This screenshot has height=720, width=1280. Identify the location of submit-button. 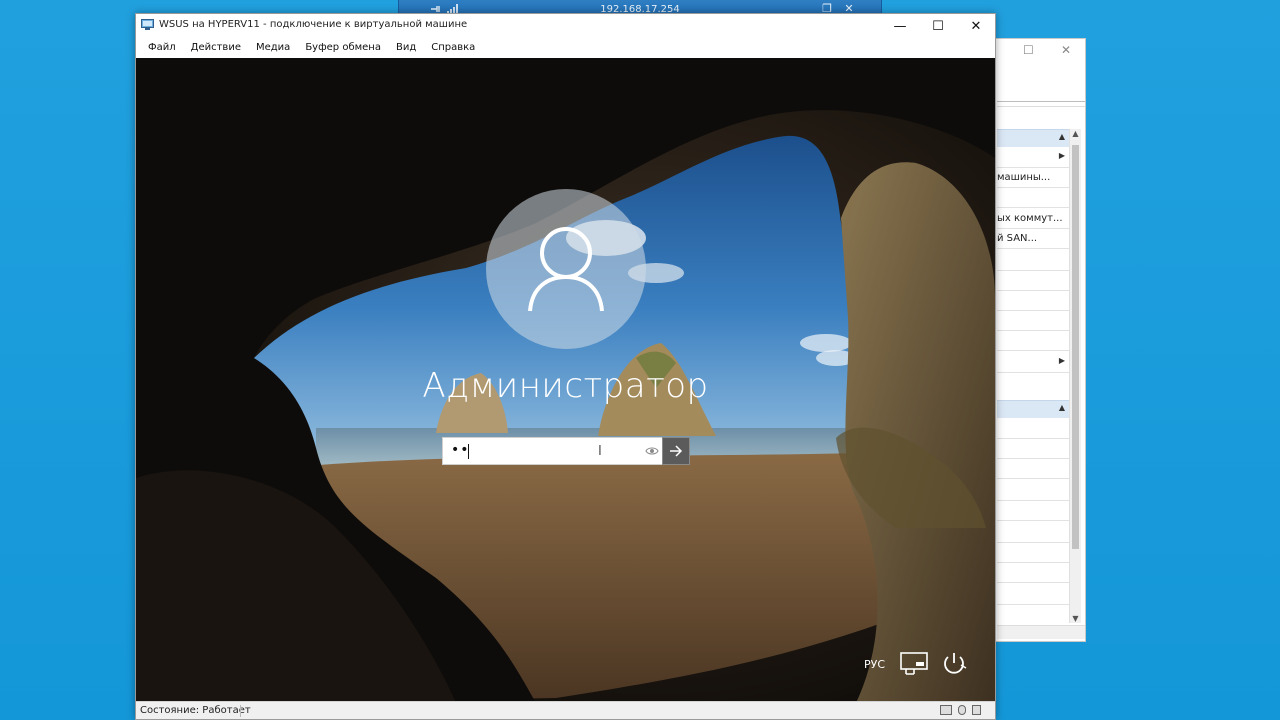
(676, 451).